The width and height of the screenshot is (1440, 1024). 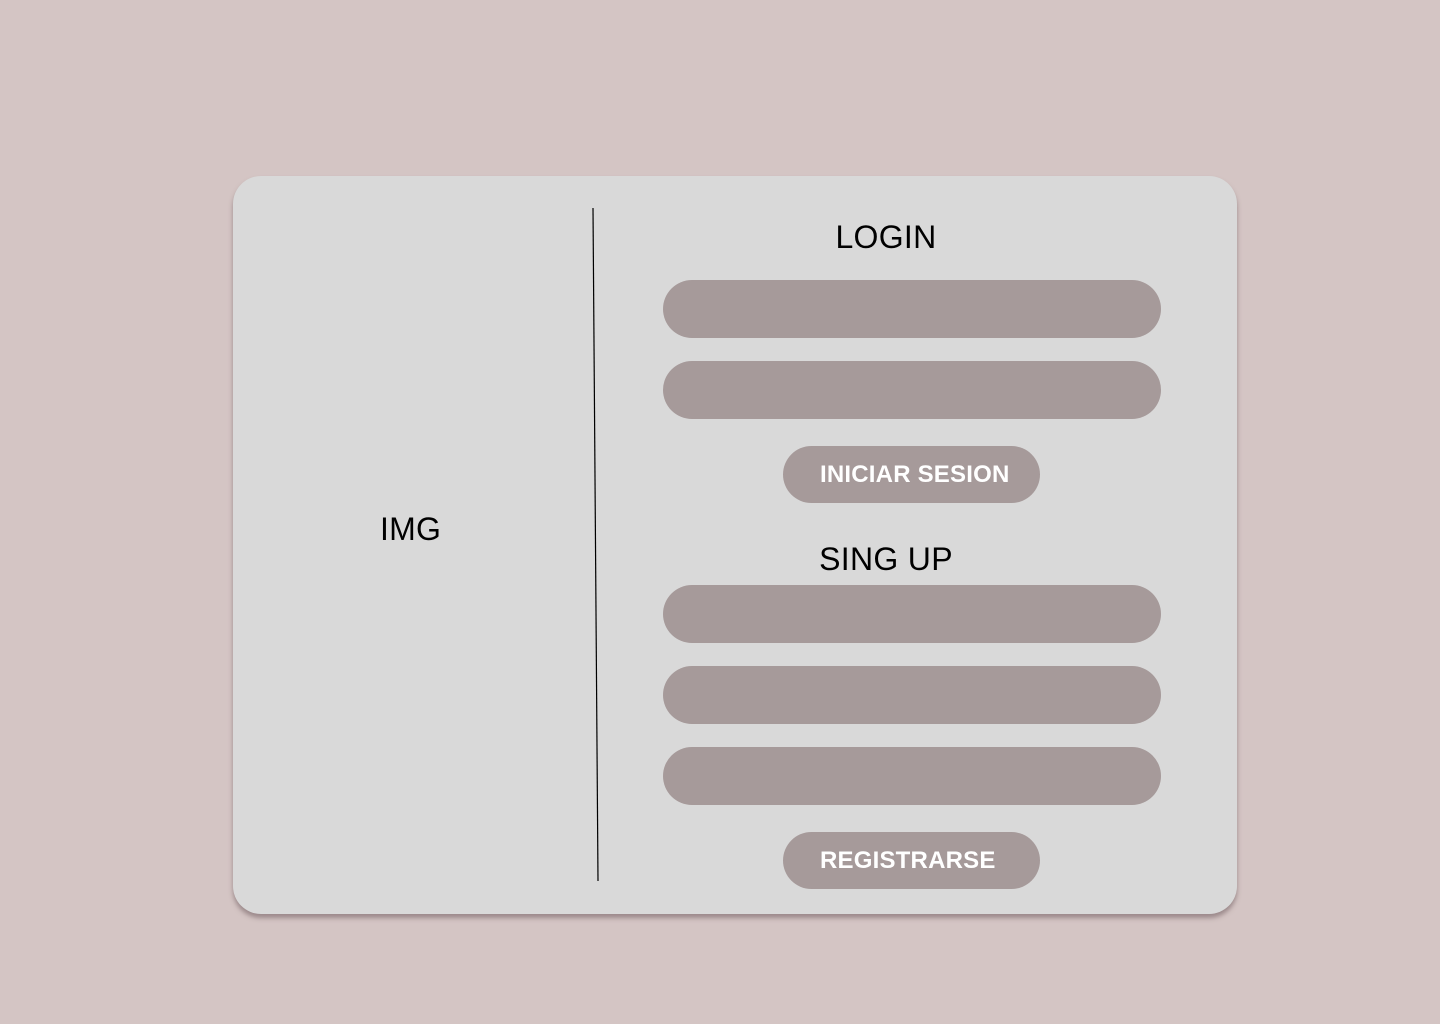 What do you see at coordinates (912, 614) in the screenshot?
I see `signup-field-1-input` at bounding box center [912, 614].